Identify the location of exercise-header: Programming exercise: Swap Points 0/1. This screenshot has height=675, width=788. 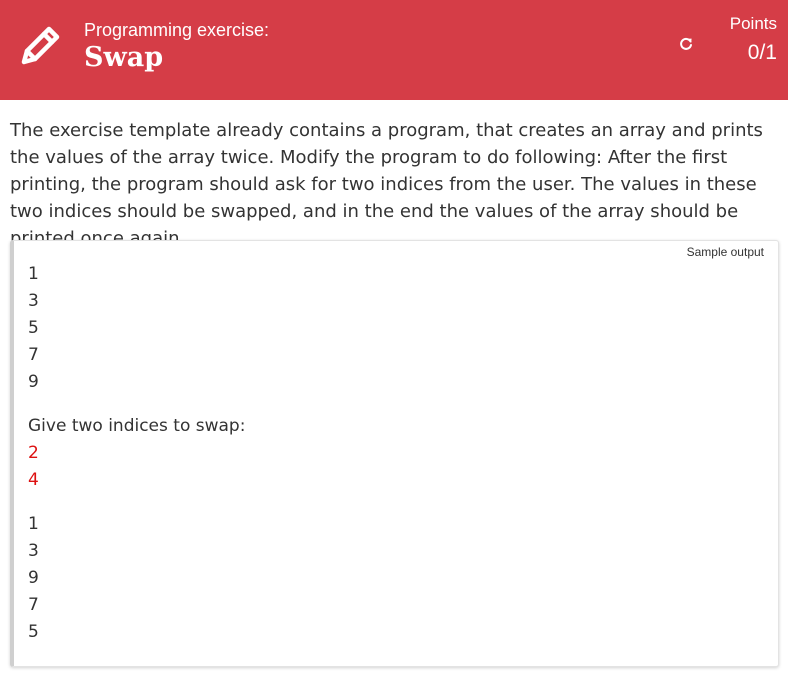
(394, 50).